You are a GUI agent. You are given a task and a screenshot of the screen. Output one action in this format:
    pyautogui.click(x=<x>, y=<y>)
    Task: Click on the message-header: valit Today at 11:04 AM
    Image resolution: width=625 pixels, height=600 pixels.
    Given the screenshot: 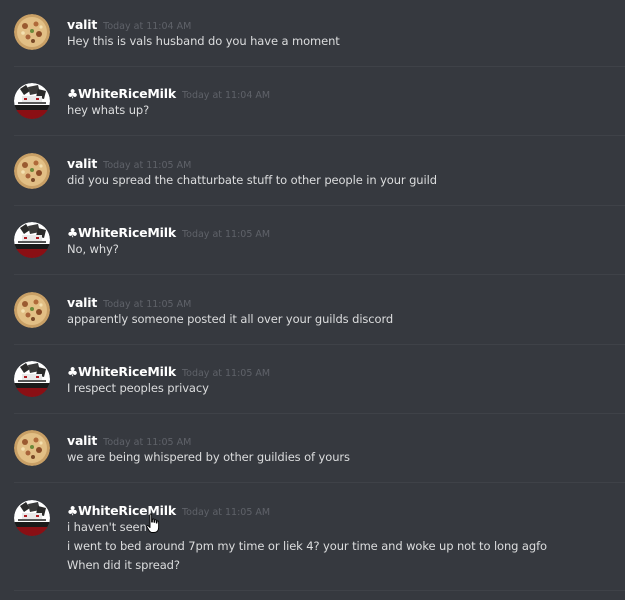 What is the action you would take?
    pyautogui.click(x=129, y=23)
    